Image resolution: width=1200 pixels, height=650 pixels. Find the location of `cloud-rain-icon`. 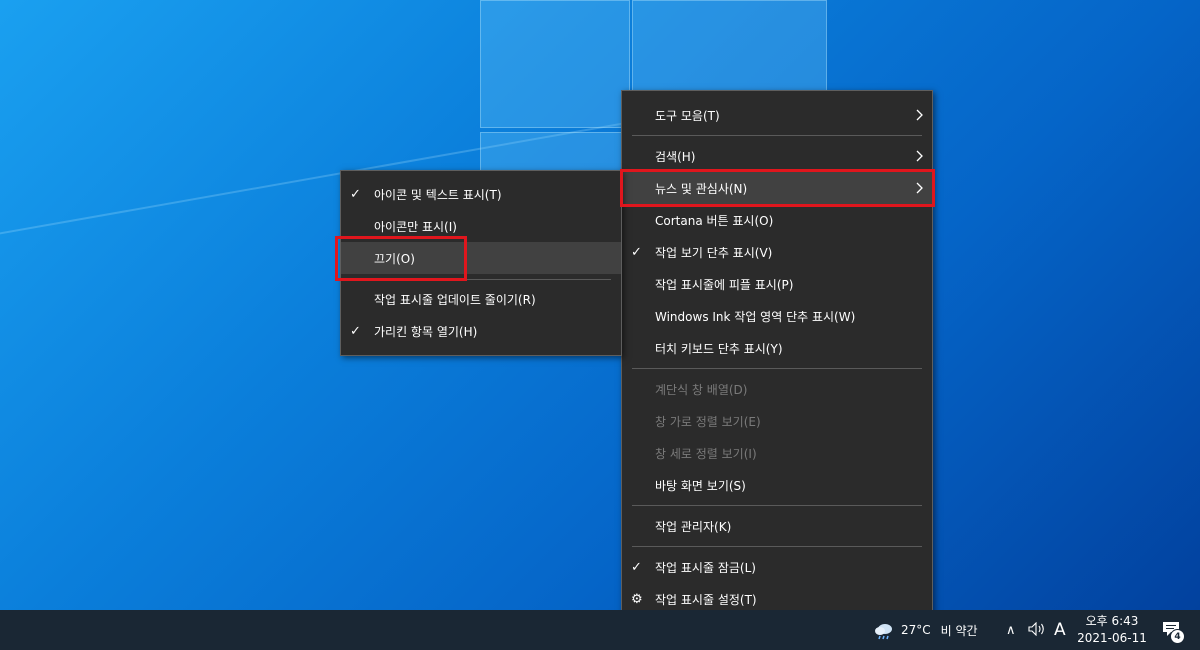

cloud-rain-icon is located at coordinates (884, 631).